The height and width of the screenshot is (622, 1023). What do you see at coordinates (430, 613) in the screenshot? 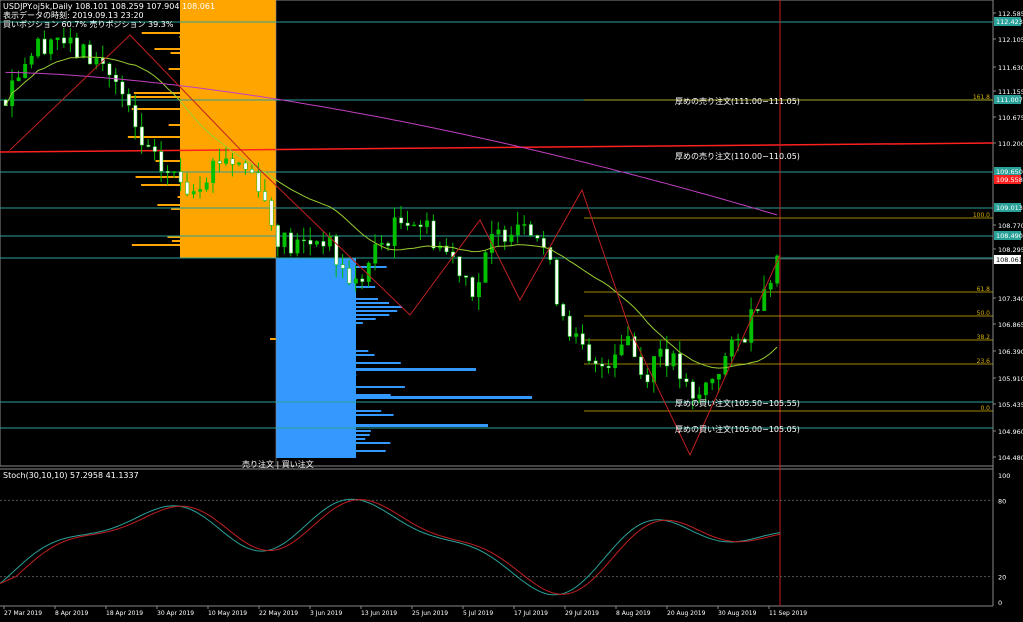
I see `date-tick-label: 25 Jun 2019` at bounding box center [430, 613].